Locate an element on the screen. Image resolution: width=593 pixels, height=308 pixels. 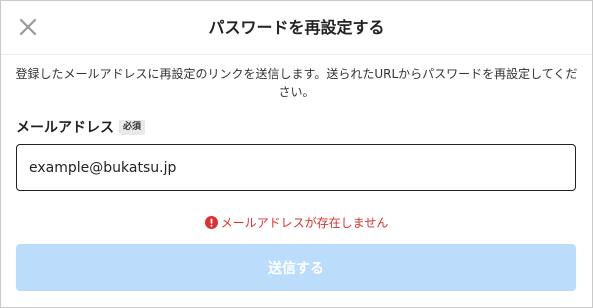
email-label-row: メールアドレス 必須 is located at coordinates (81, 127).